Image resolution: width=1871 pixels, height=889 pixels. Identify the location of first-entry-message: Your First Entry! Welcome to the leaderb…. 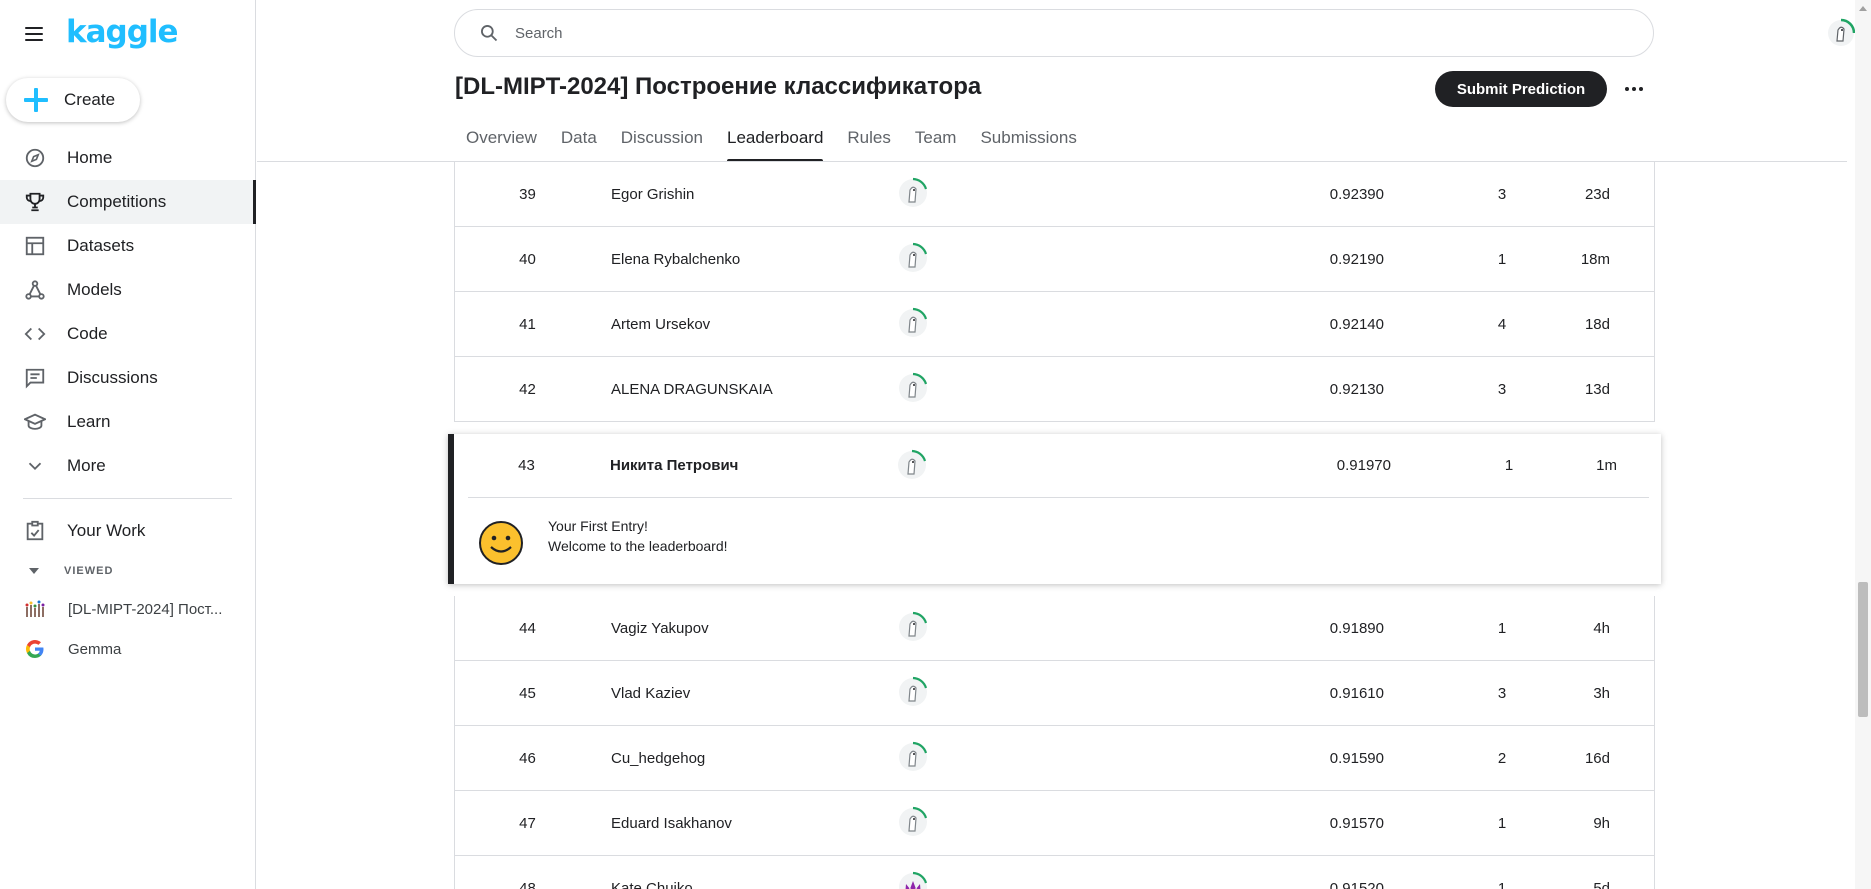
(638, 536).